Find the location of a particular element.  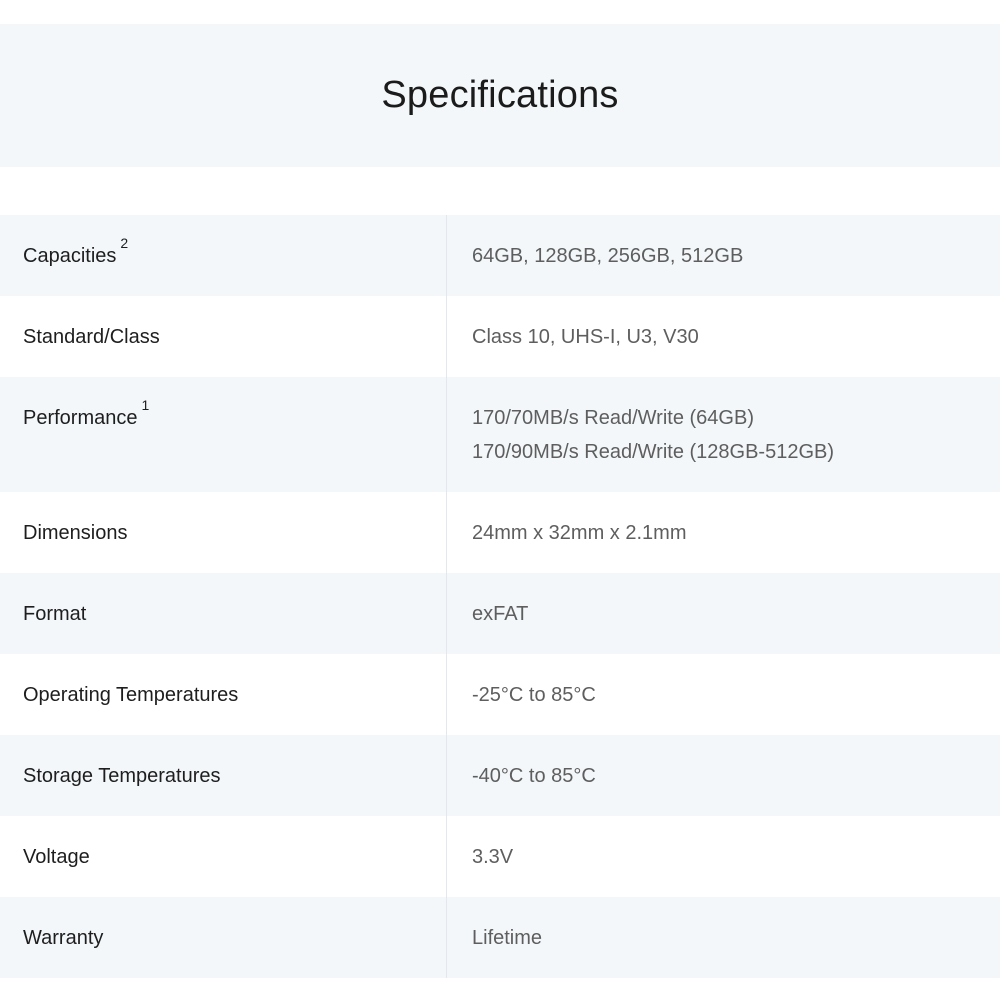

spec-value: -40°C to 85°C is located at coordinates (534, 776).